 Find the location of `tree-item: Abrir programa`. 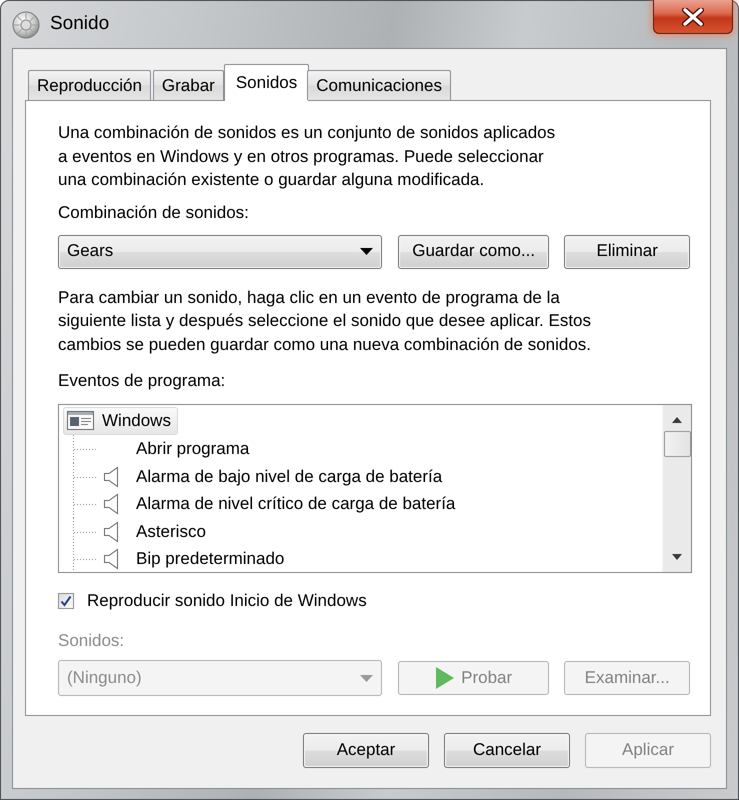

tree-item: Abrir programa is located at coordinates (367, 450).